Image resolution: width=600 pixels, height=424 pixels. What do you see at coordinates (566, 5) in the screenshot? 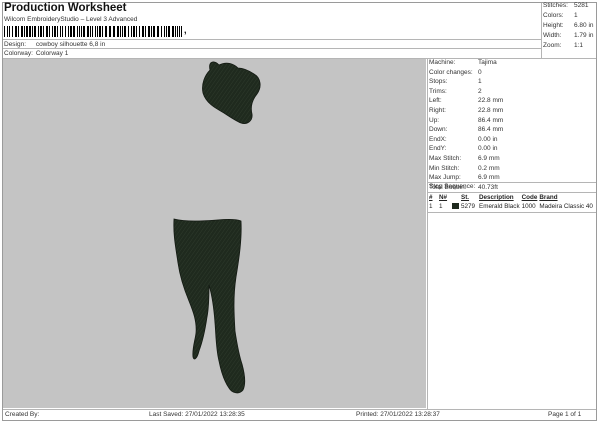
I see `stat-stitches: Stitches: 5281` at bounding box center [566, 5].